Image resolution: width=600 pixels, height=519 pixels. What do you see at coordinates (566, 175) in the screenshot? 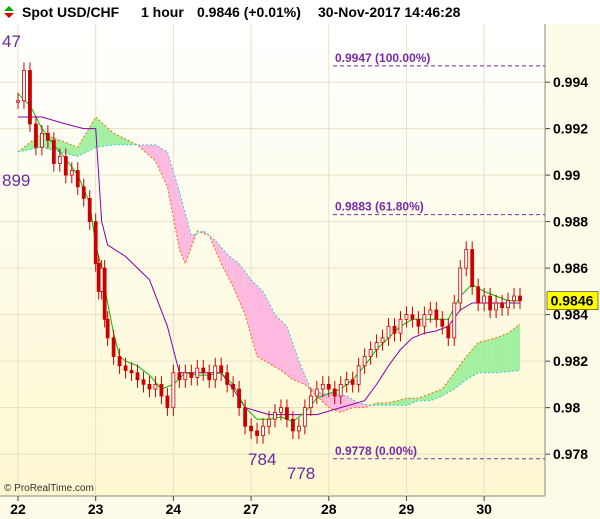
I see `y-tick-label: 0.99` at bounding box center [566, 175].